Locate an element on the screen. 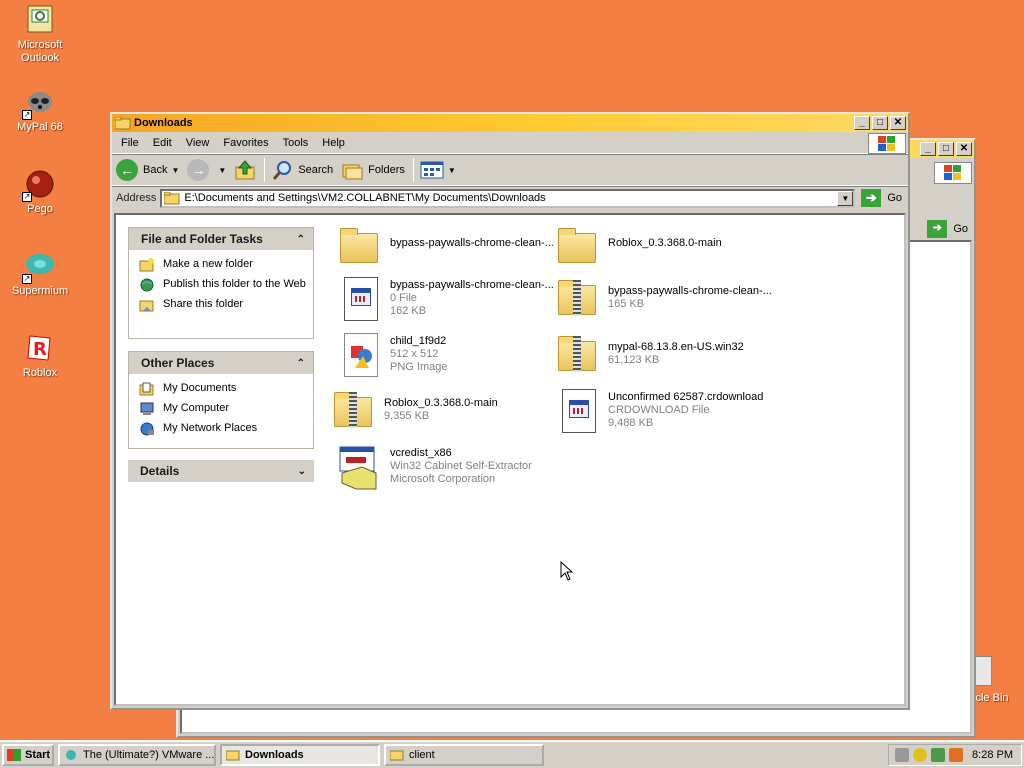  pane-header: File and Folder Tasks ⌃ is located at coordinates (221, 239).